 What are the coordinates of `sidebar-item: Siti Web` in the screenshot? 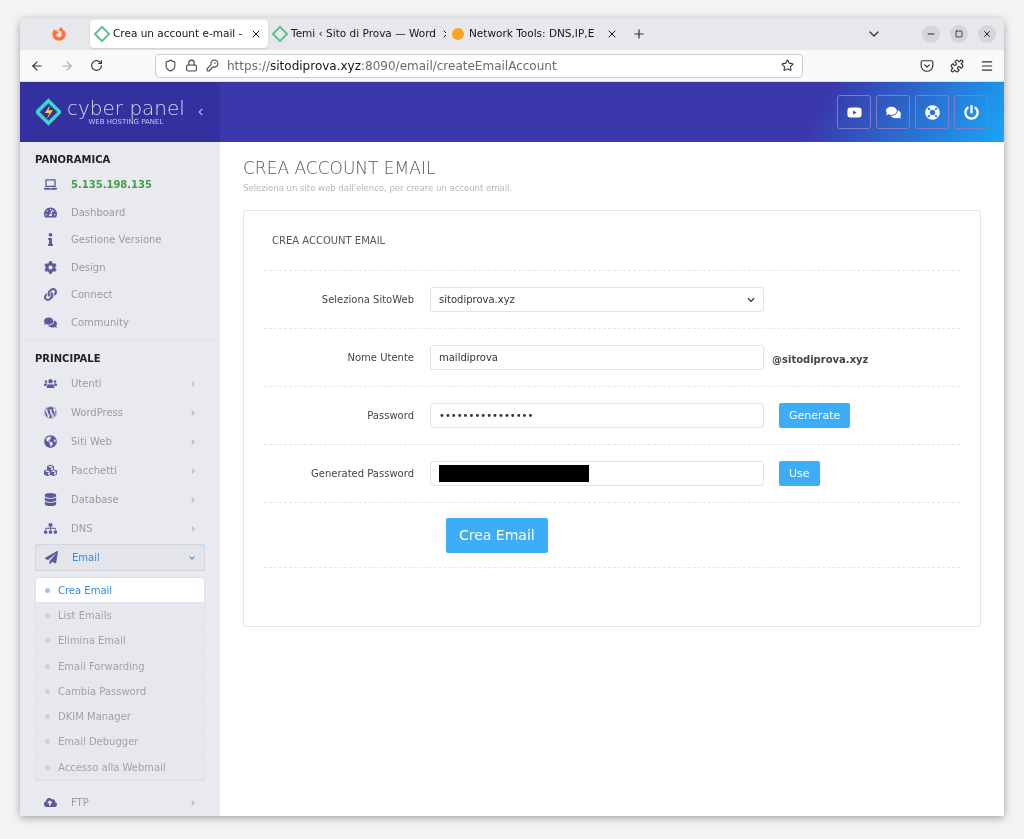 It's located at (120, 441).